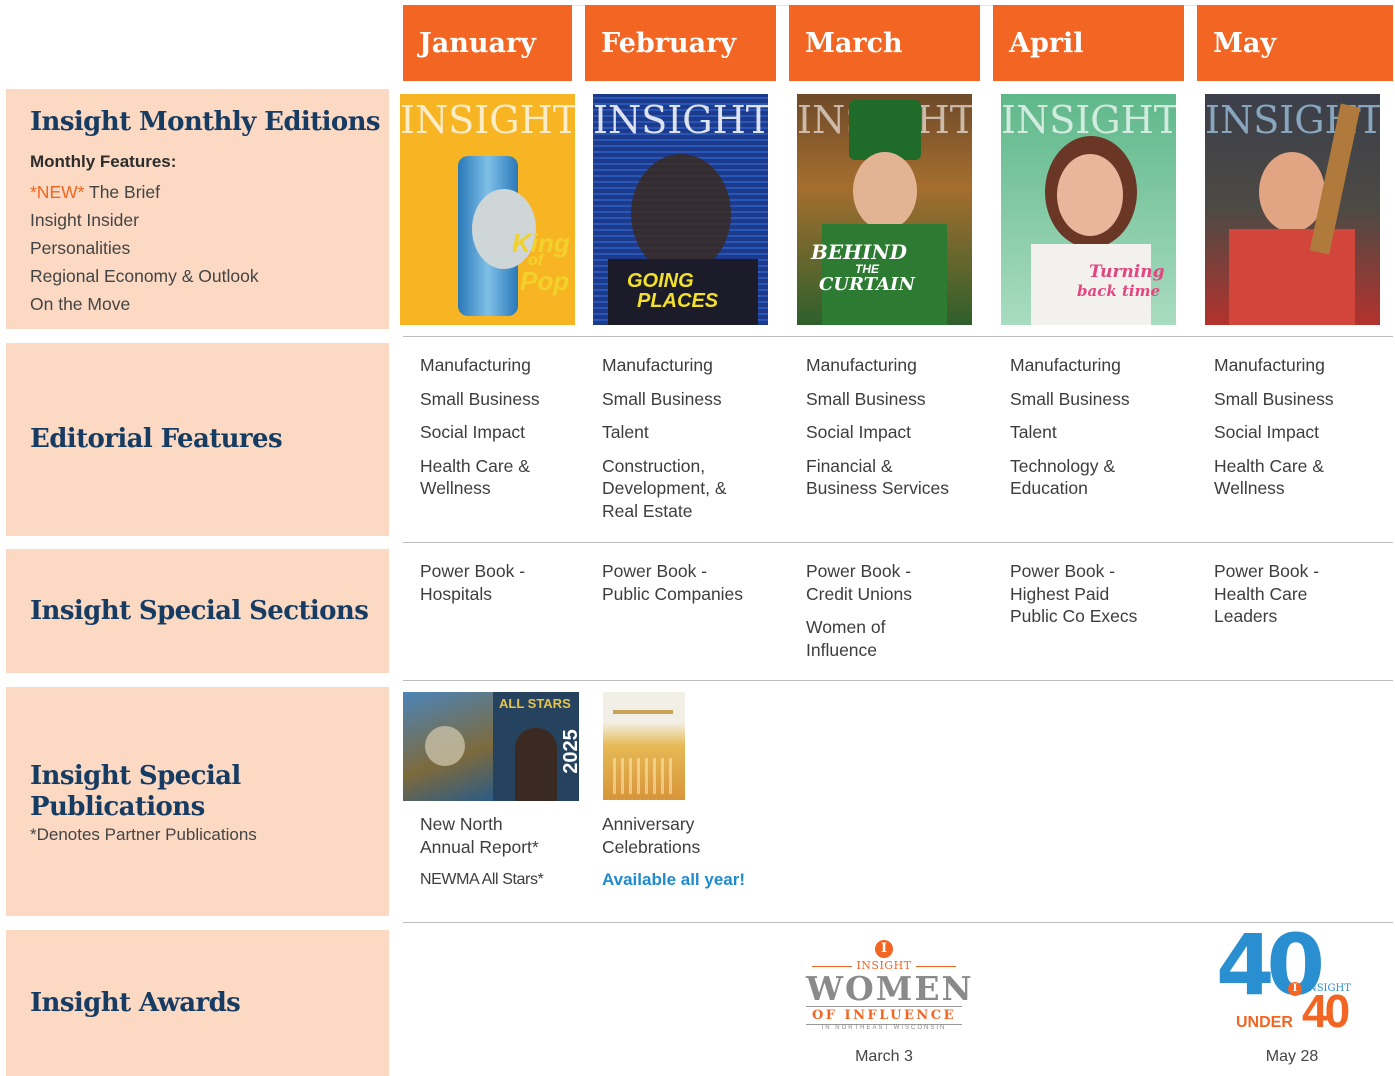  What do you see at coordinates (859, 252) in the screenshot?
I see `cover-headline: BEHIND` at bounding box center [859, 252].